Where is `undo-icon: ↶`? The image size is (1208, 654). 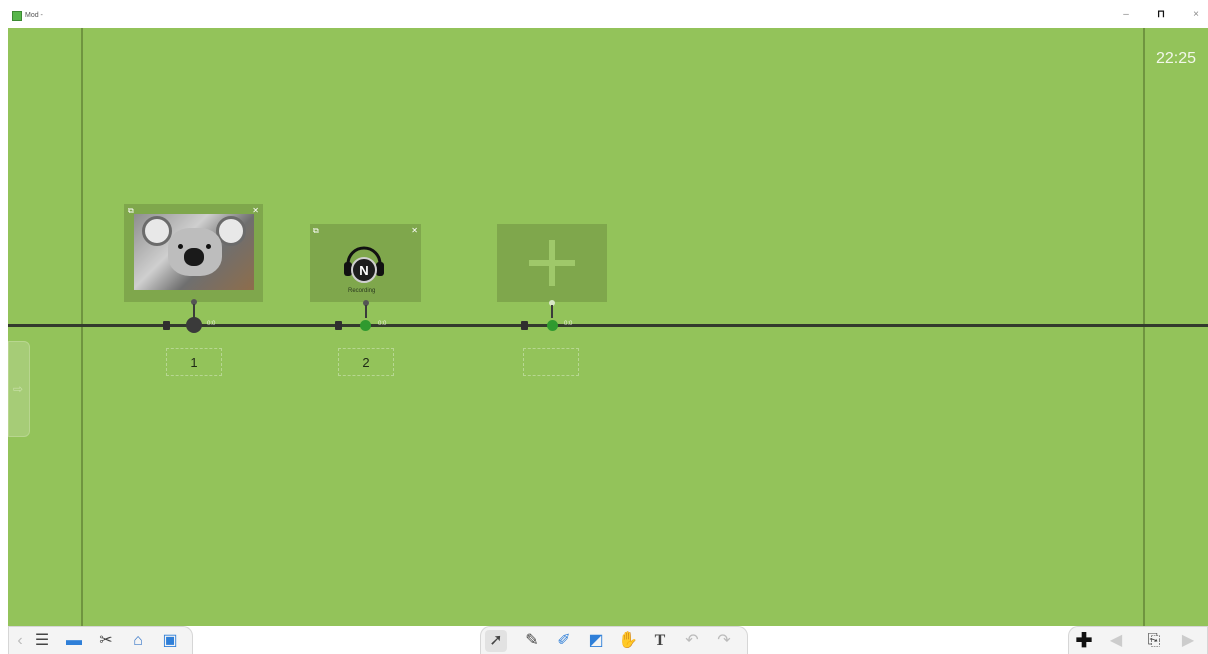 undo-icon: ↶ is located at coordinates (692, 641).